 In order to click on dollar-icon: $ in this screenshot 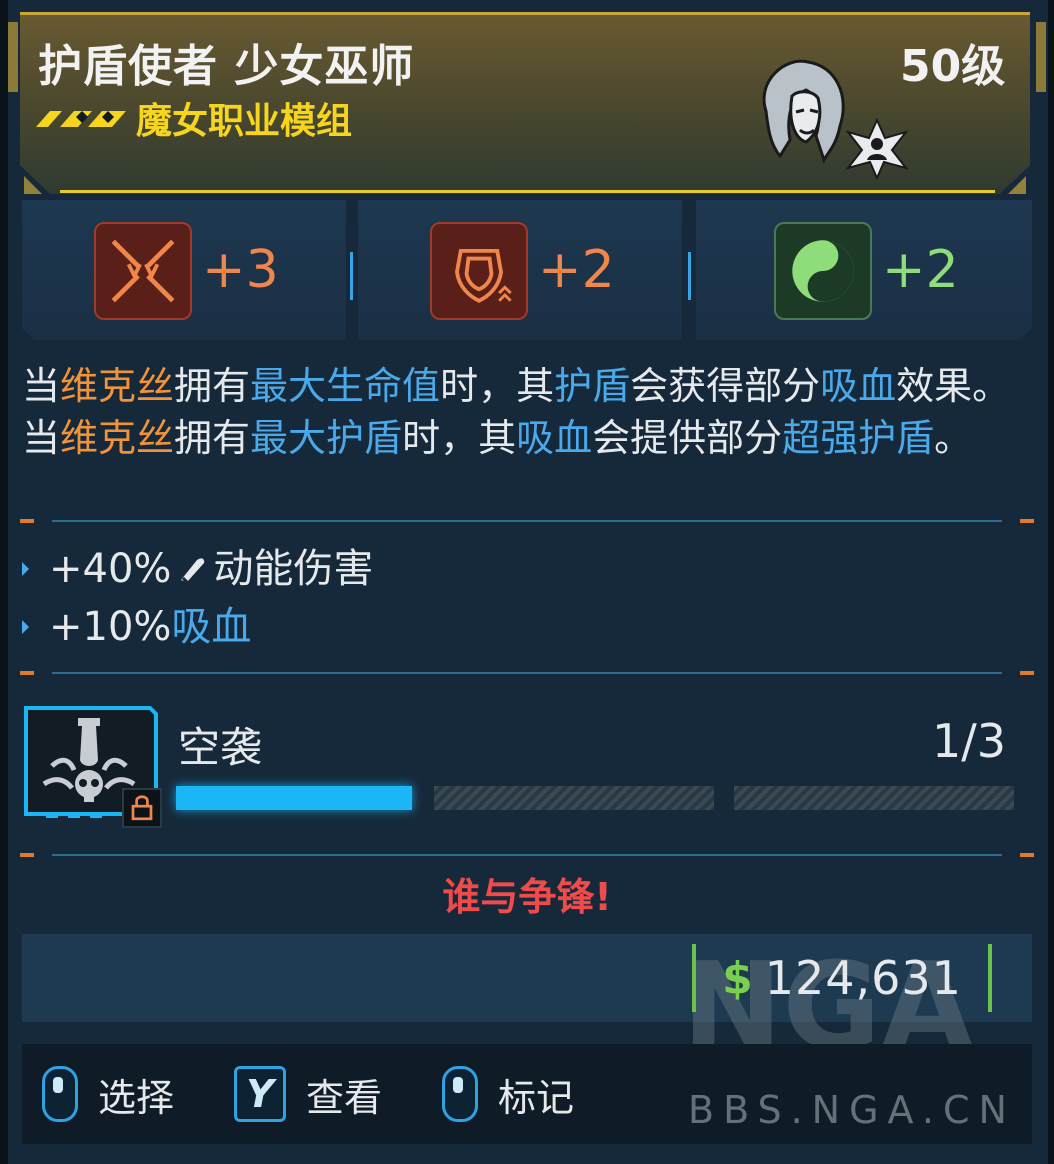, I will do `click(737, 978)`.